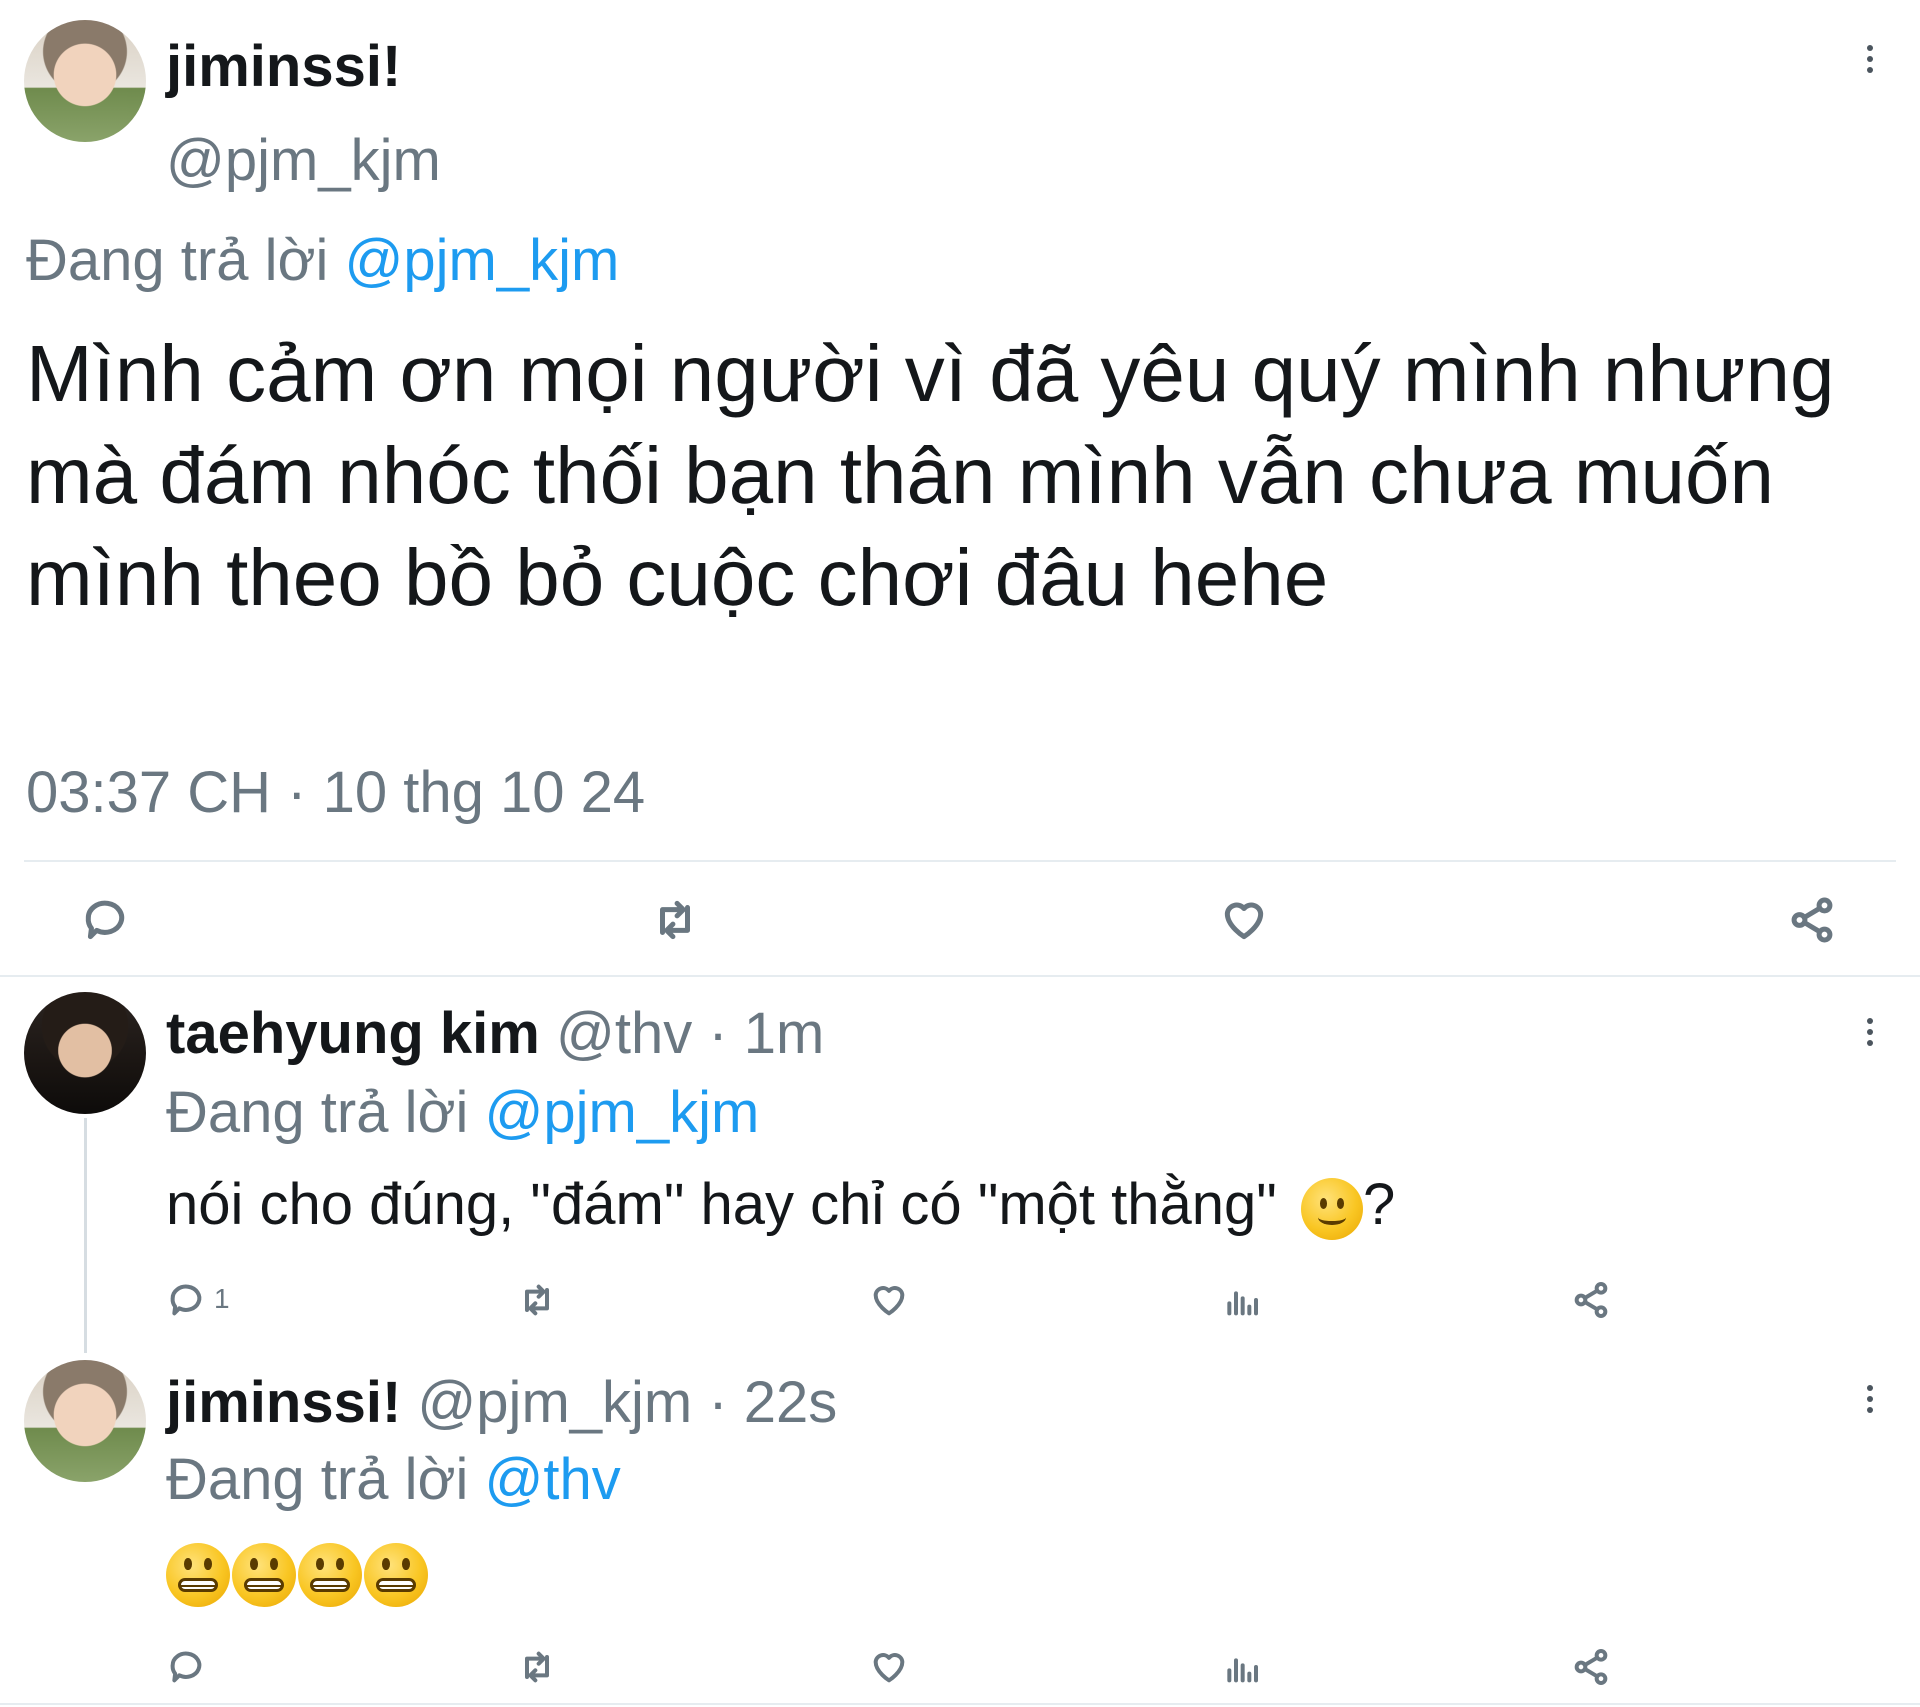  I want to click on reply-count: 1, so click(222, 1298).